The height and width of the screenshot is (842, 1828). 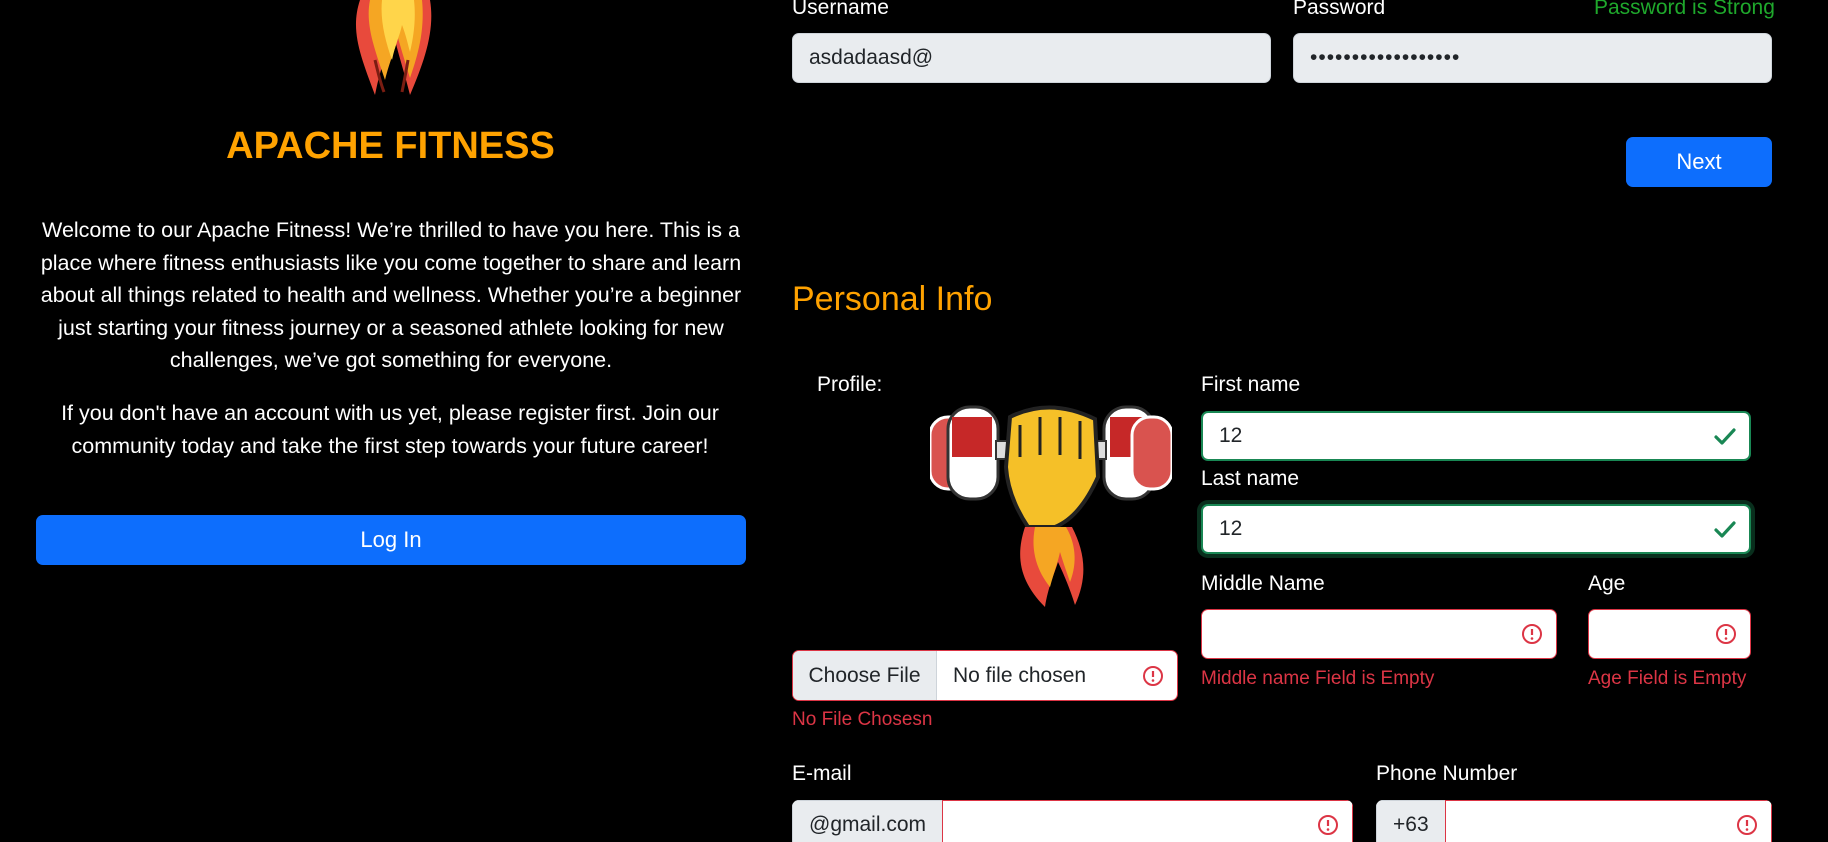 I want to click on file-error: No File Chosesn, so click(x=862, y=719).